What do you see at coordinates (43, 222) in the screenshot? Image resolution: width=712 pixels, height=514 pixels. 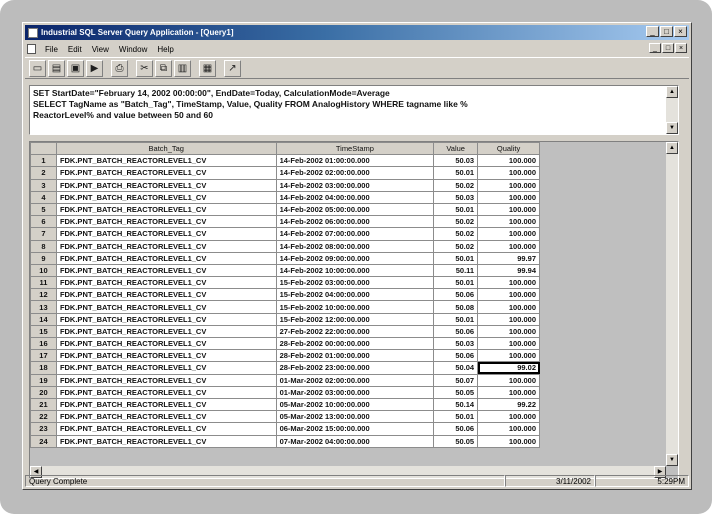 I see `row-number: 6` at bounding box center [43, 222].